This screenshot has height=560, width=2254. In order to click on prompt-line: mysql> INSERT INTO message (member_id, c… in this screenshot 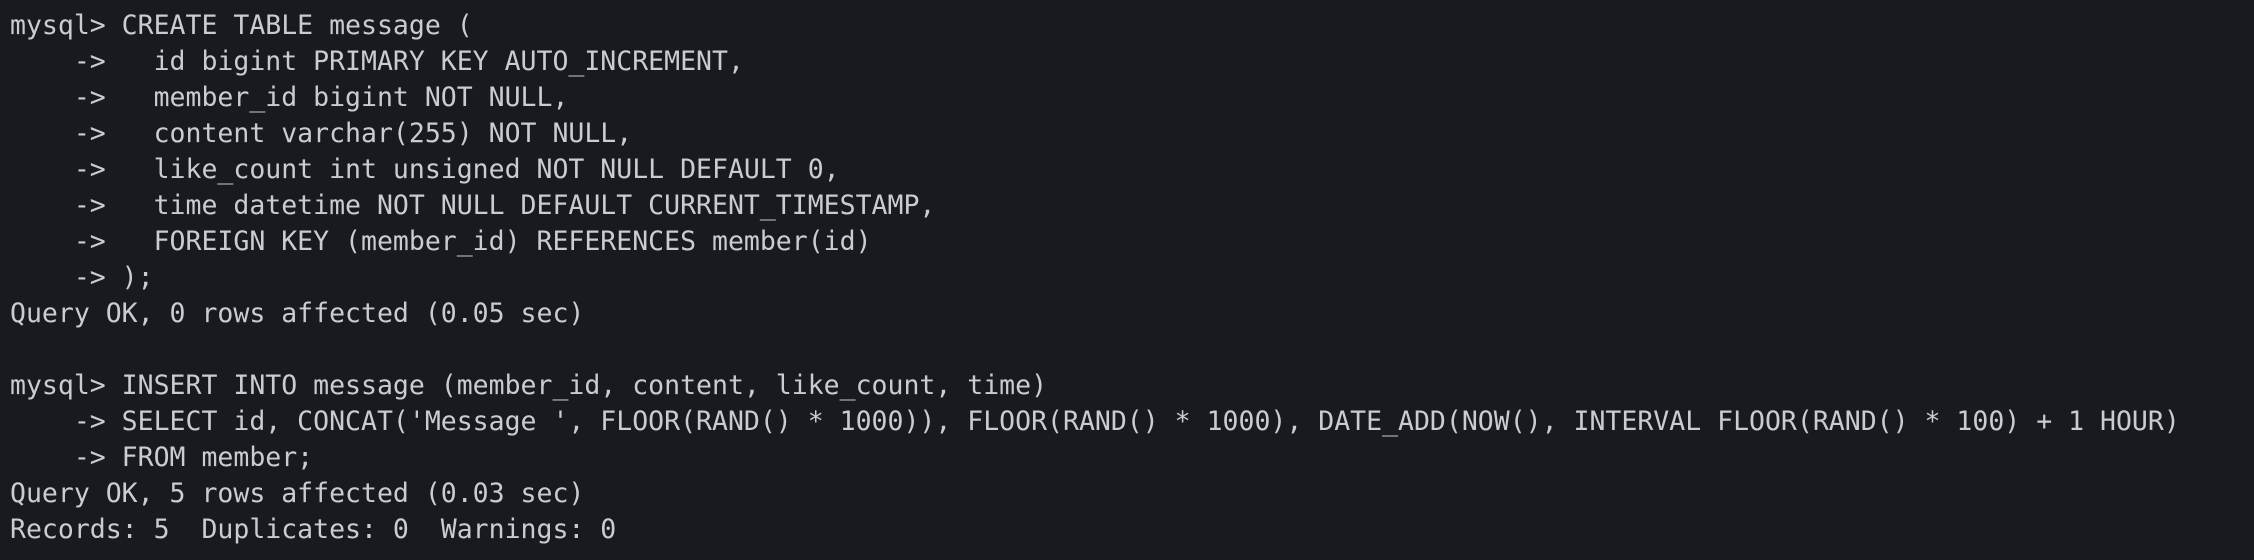, I will do `click(529, 385)`.